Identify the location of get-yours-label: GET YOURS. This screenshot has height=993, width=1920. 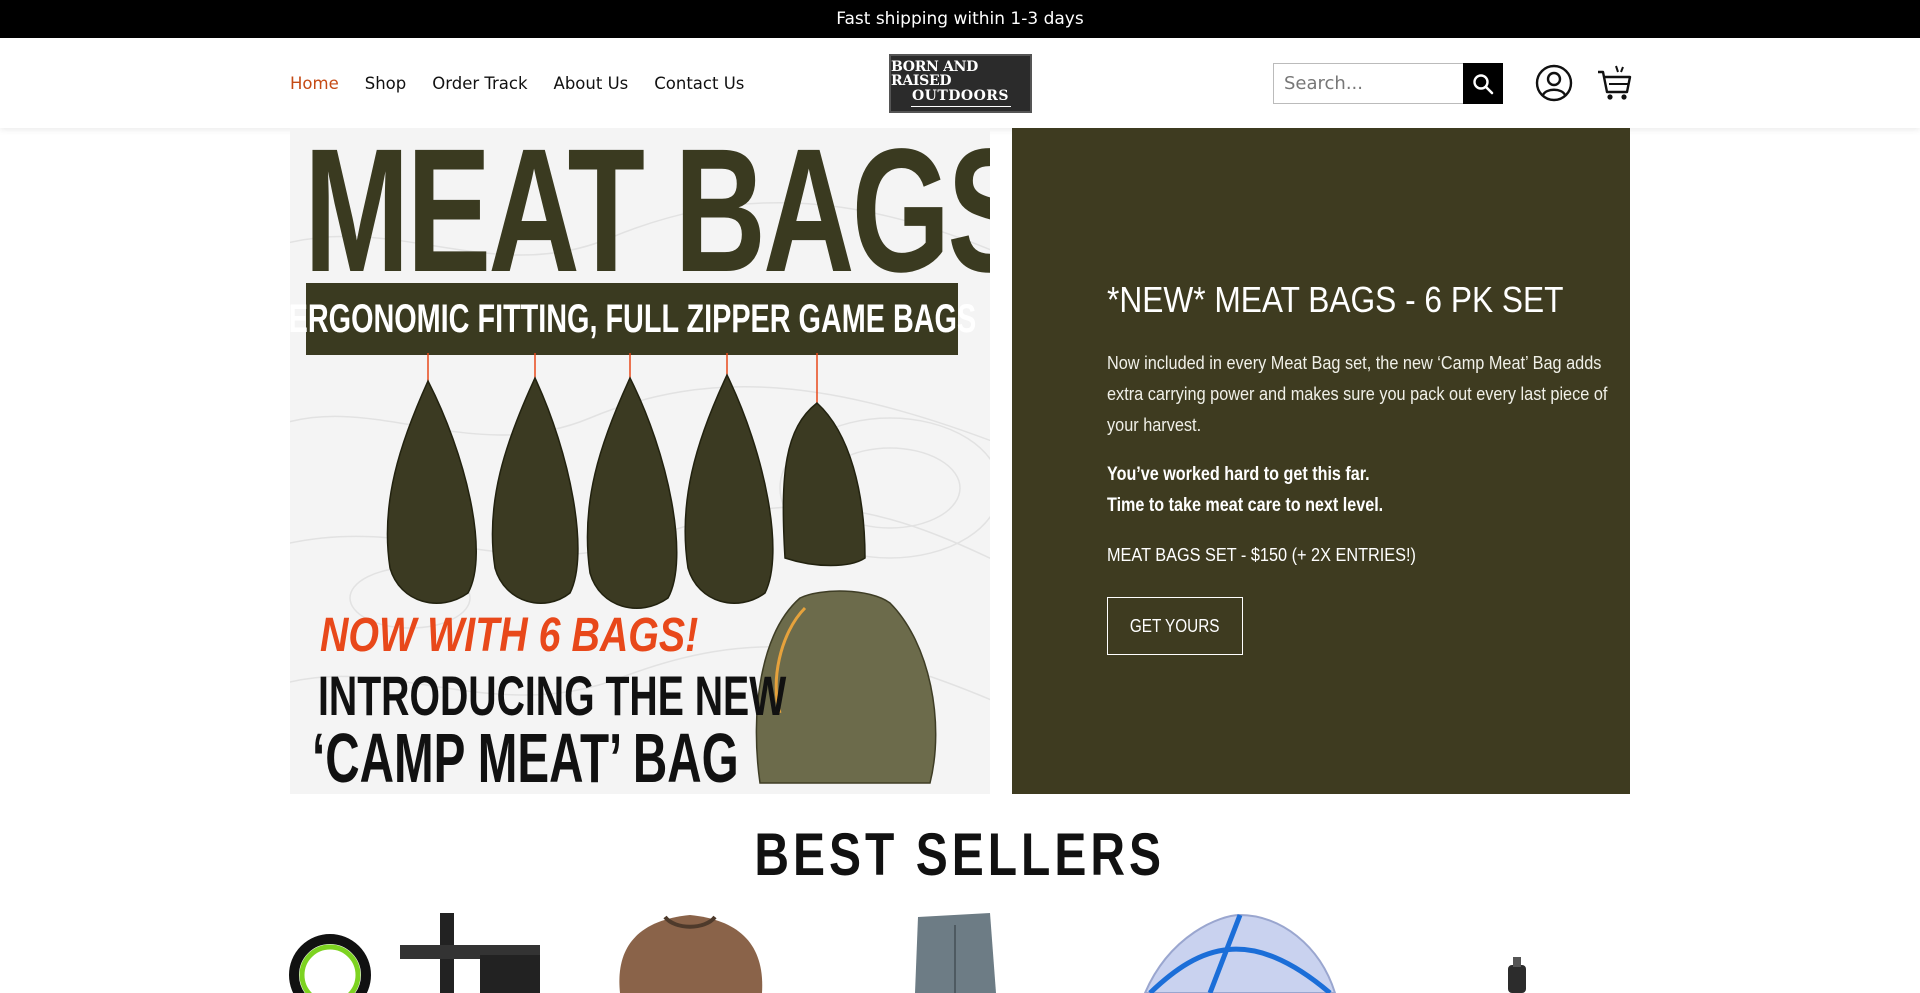
(1175, 625).